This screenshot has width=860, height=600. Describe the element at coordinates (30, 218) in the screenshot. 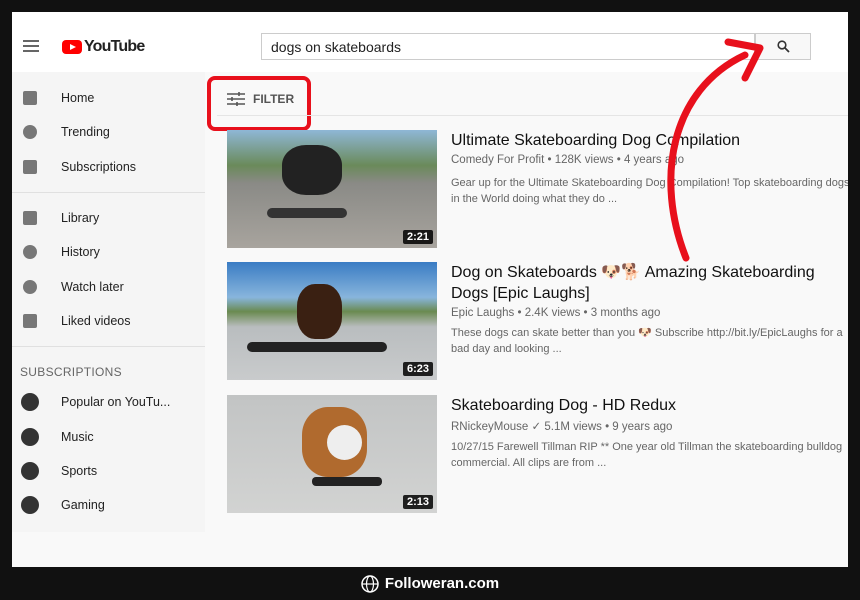

I see `folder-icon` at that location.